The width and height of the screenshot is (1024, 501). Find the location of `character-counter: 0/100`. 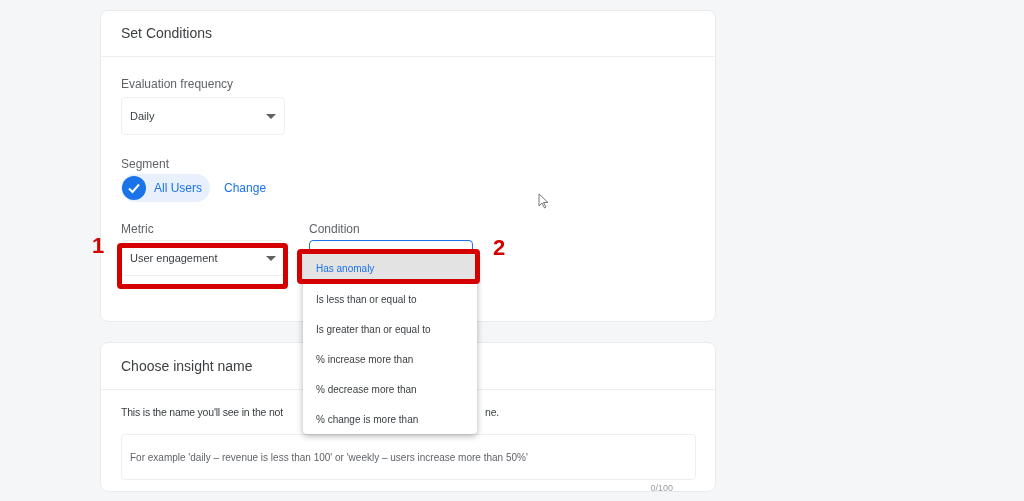

character-counter: 0/100 is located at coordinates (661, 488).